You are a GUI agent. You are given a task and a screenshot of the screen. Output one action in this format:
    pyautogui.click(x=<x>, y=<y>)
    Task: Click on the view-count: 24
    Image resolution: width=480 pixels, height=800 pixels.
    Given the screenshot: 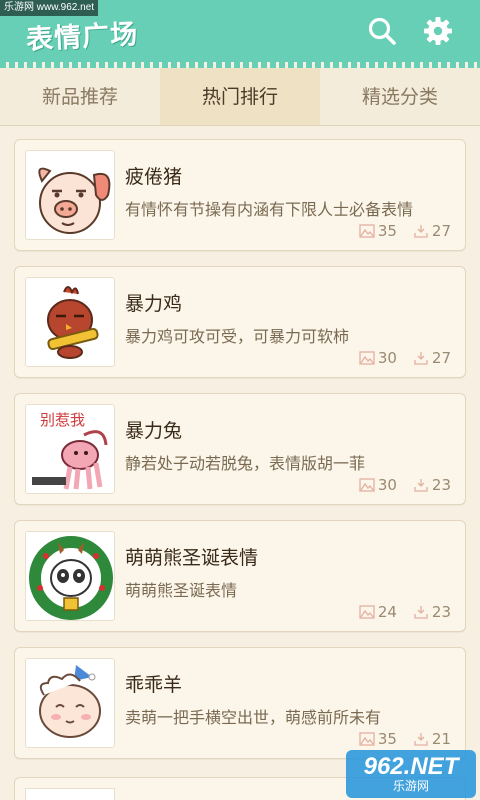 What is the action you would take?
    pyautogui.click(x=378, y=612)
    